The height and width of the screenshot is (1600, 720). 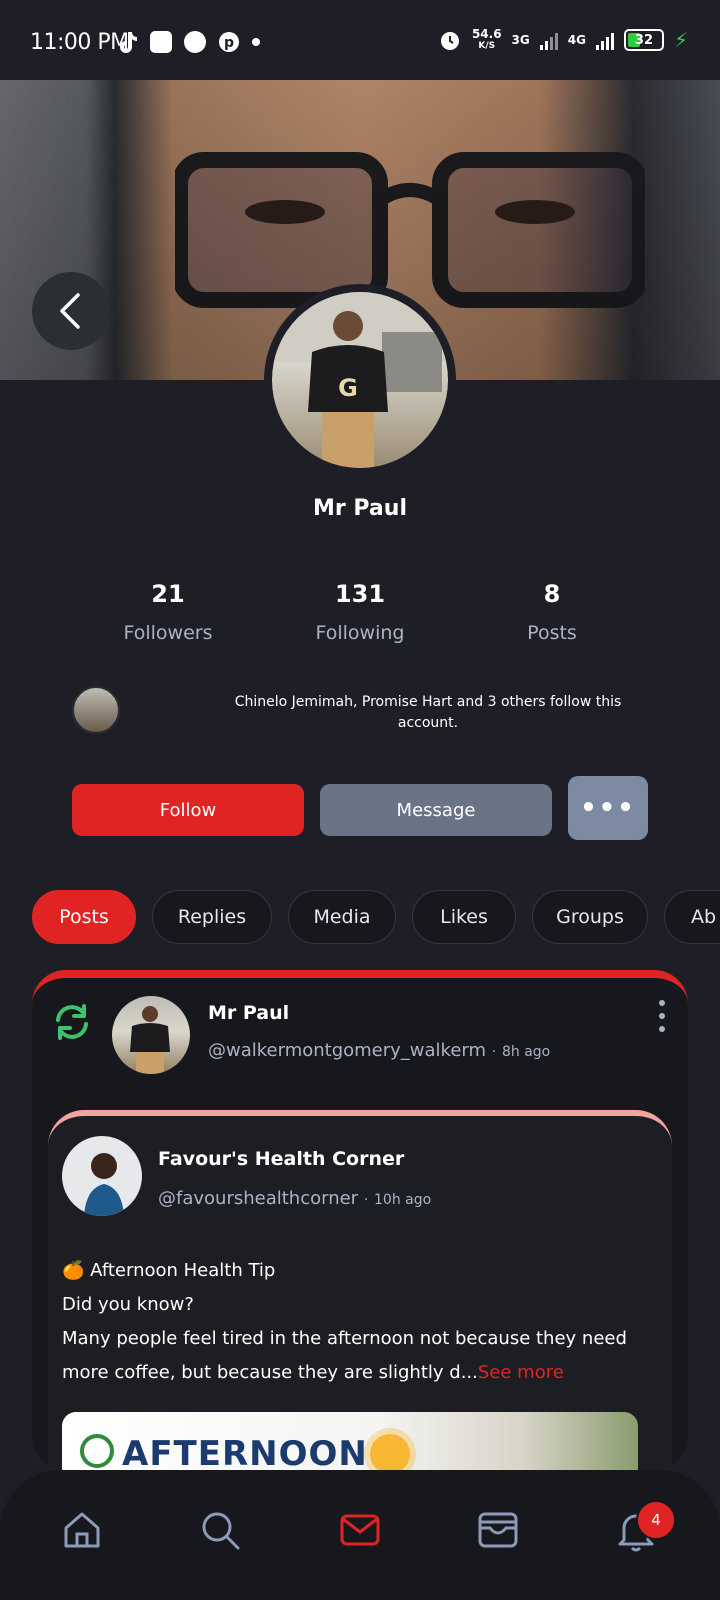 I want to click on status-system-icons: 54.6 K/S 3G 4G 32 ⚡, so click(x=563, y=40).